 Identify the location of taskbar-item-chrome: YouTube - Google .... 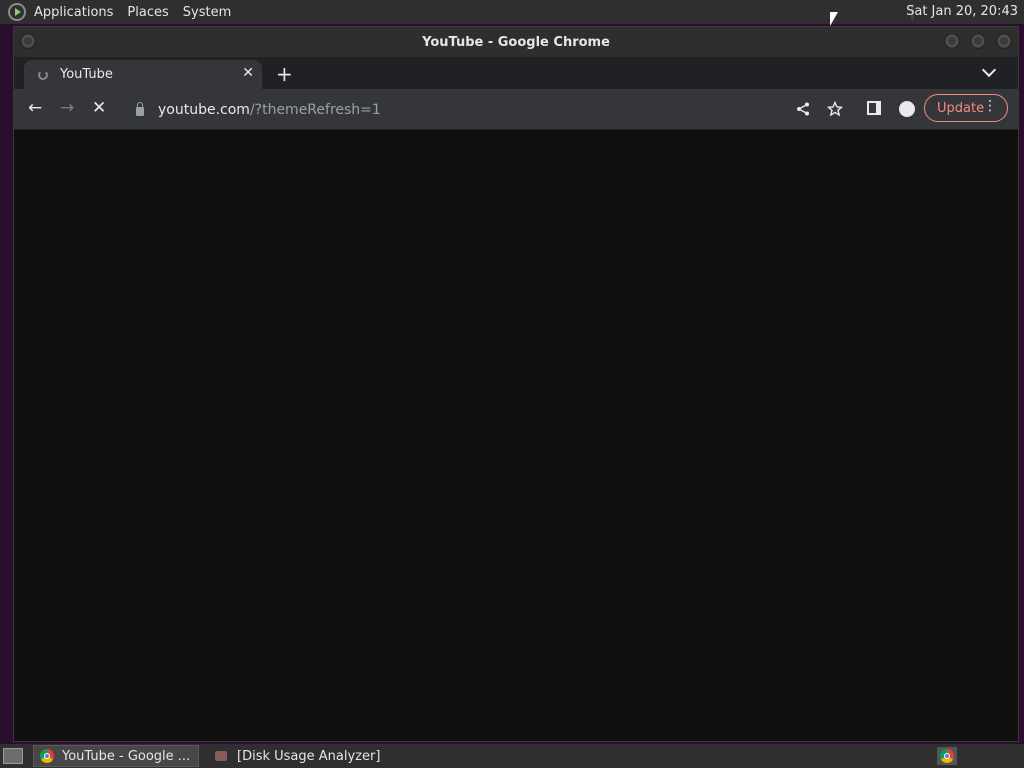
(116, 756).